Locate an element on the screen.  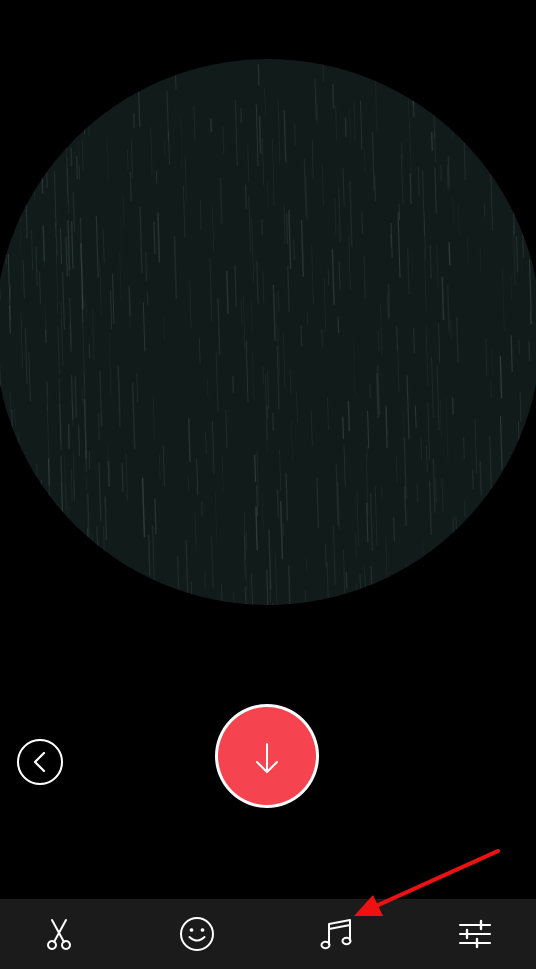
trim-tool-button is located at coordinates (59, 934).